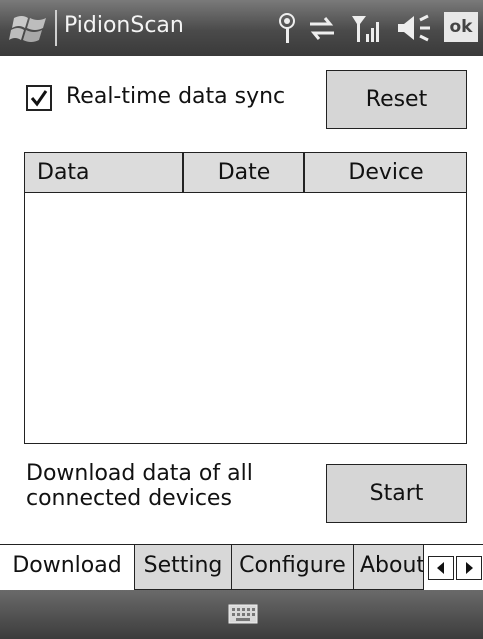 The height and width of the screenshot is (639, 483). What do you see at coordinates (67, 567) in the screenshot?
I see `tab-download: Download` at bounding box center [67, 567].